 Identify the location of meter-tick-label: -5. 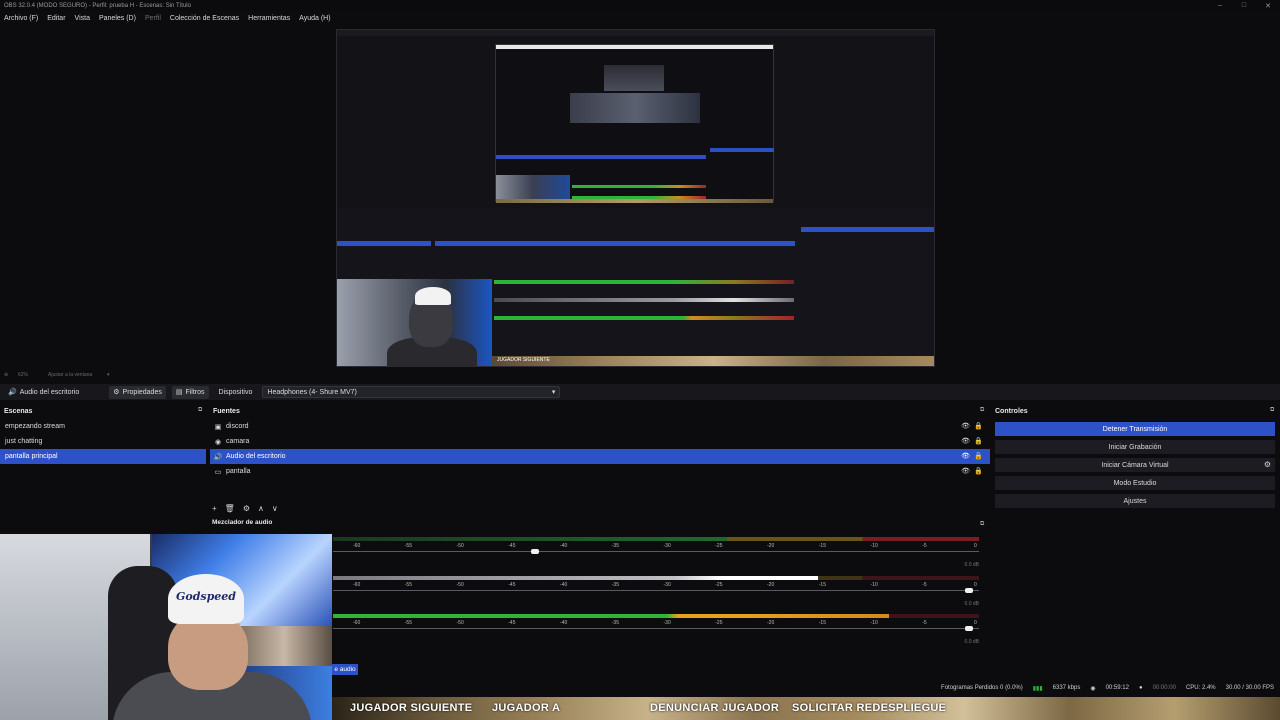
(924, 623).